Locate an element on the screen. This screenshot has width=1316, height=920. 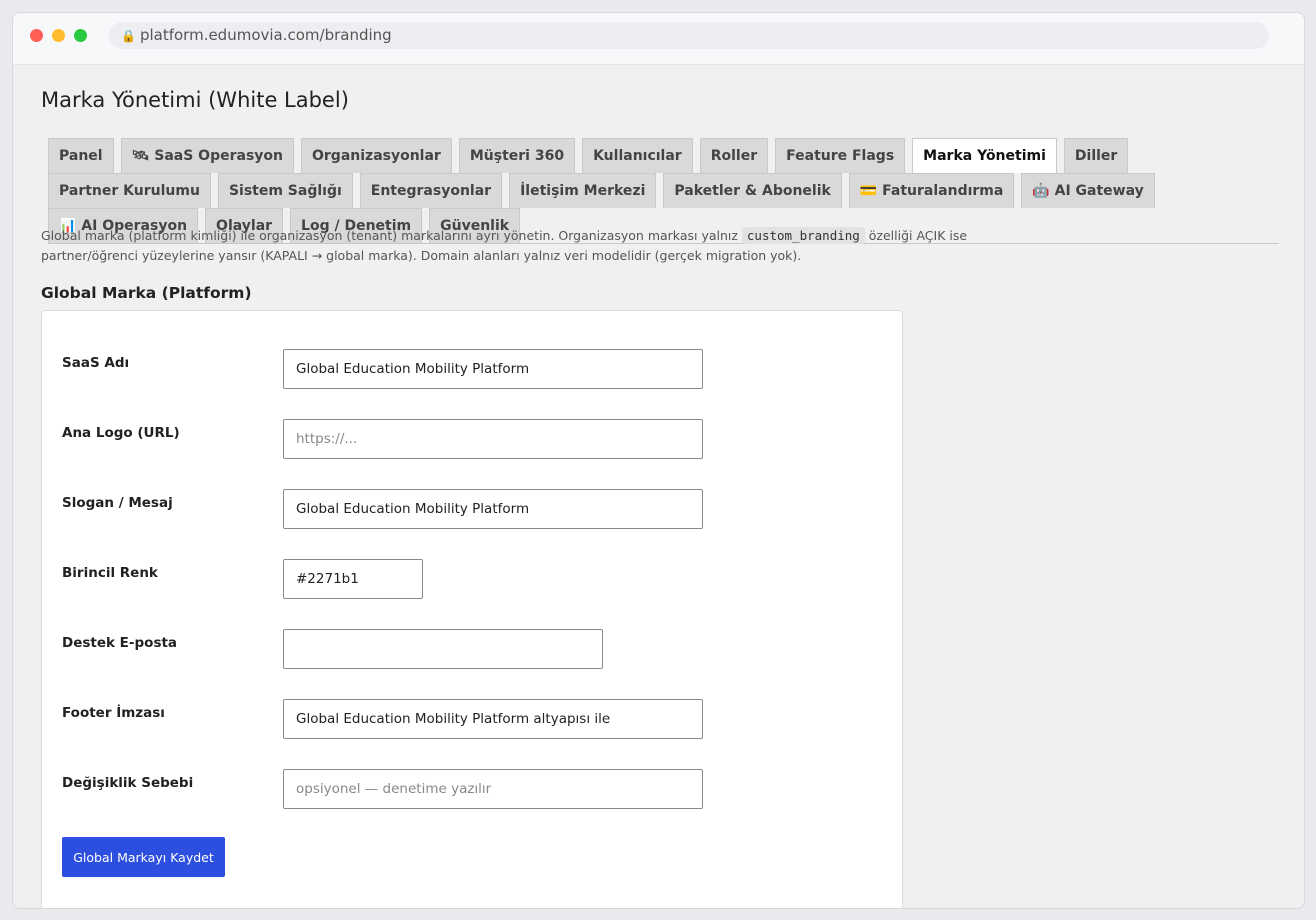
save-global-brand-button: Global Markayı Kaydet is located at coordinates (143, 857).